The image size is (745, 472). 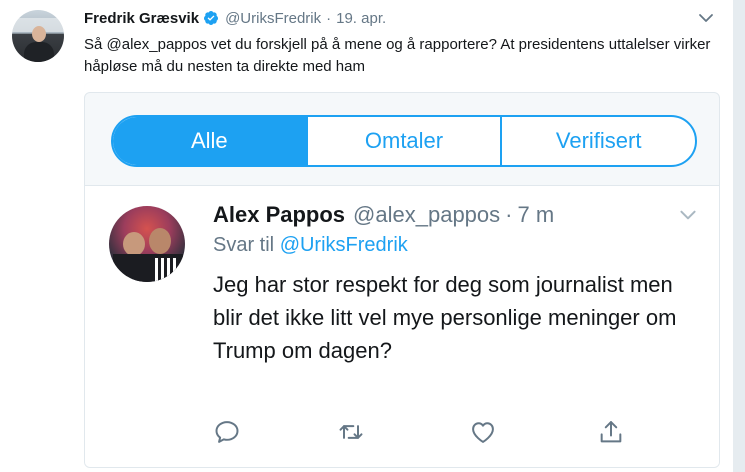 I want to click on embedded-tweet-header: Alex Pappos @alex_pappos · 7 m, so click(x=383, y=215).